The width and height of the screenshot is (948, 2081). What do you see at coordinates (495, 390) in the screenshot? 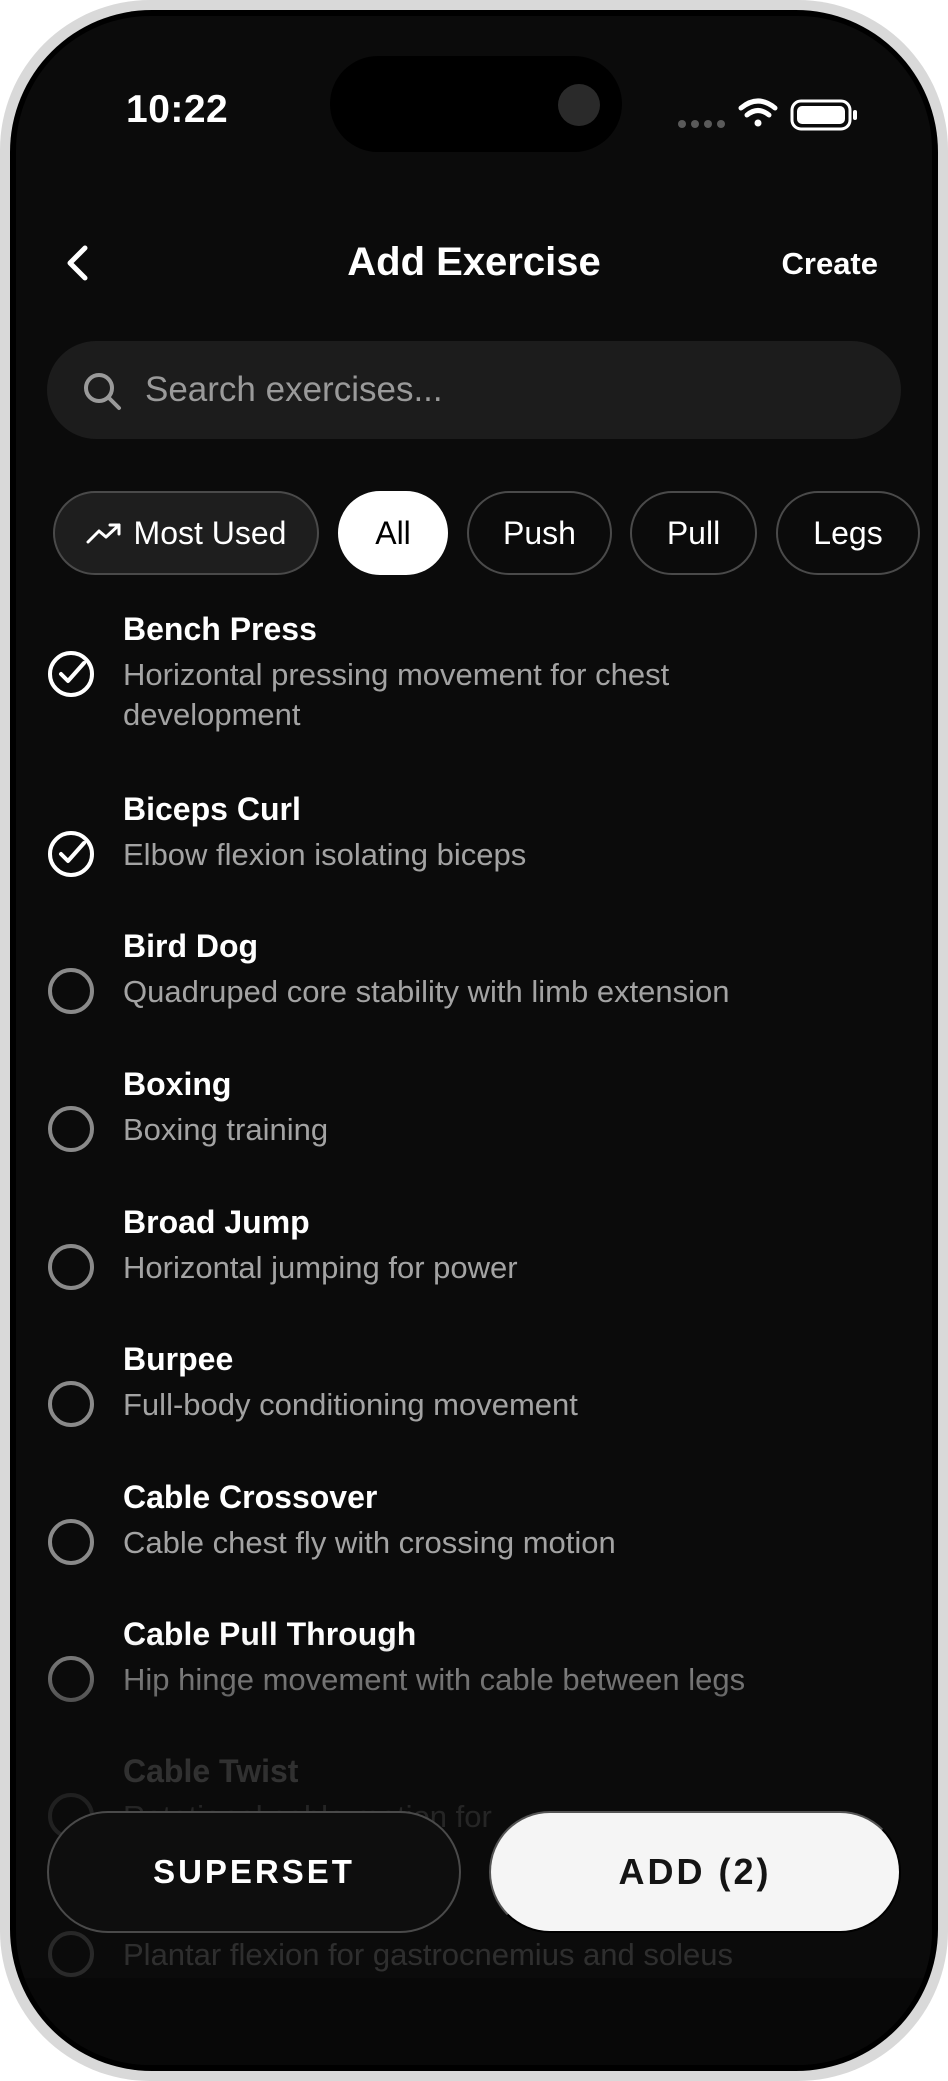
I see `search-input` at bounding box center [495, 390].